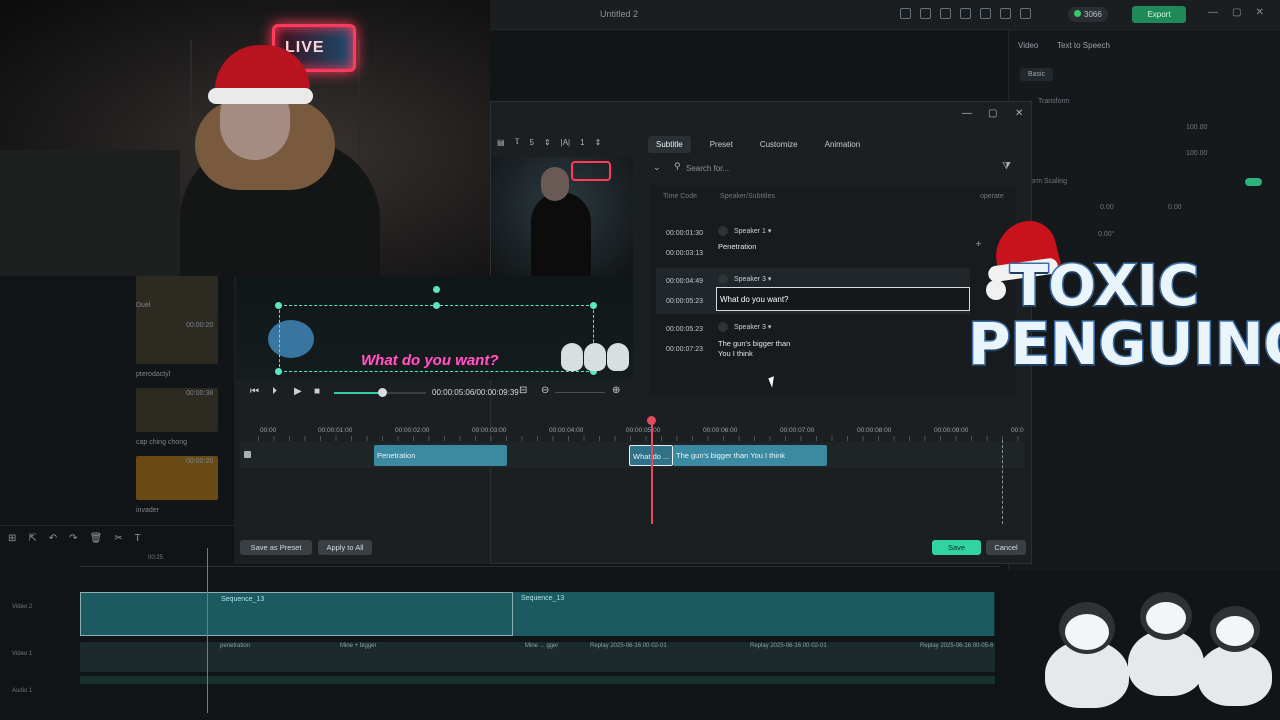  Describe the element at coordinates (1159, 14) in the screenshot. I see `export-button: Export` at that location.